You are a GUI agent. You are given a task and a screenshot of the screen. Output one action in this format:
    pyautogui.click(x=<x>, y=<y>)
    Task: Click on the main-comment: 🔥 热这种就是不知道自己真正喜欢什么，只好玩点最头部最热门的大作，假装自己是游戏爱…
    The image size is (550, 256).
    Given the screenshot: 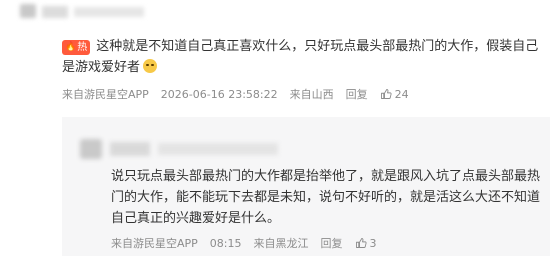 What is the action you would take?
    pyautogui.click(x=301, y=57)
    